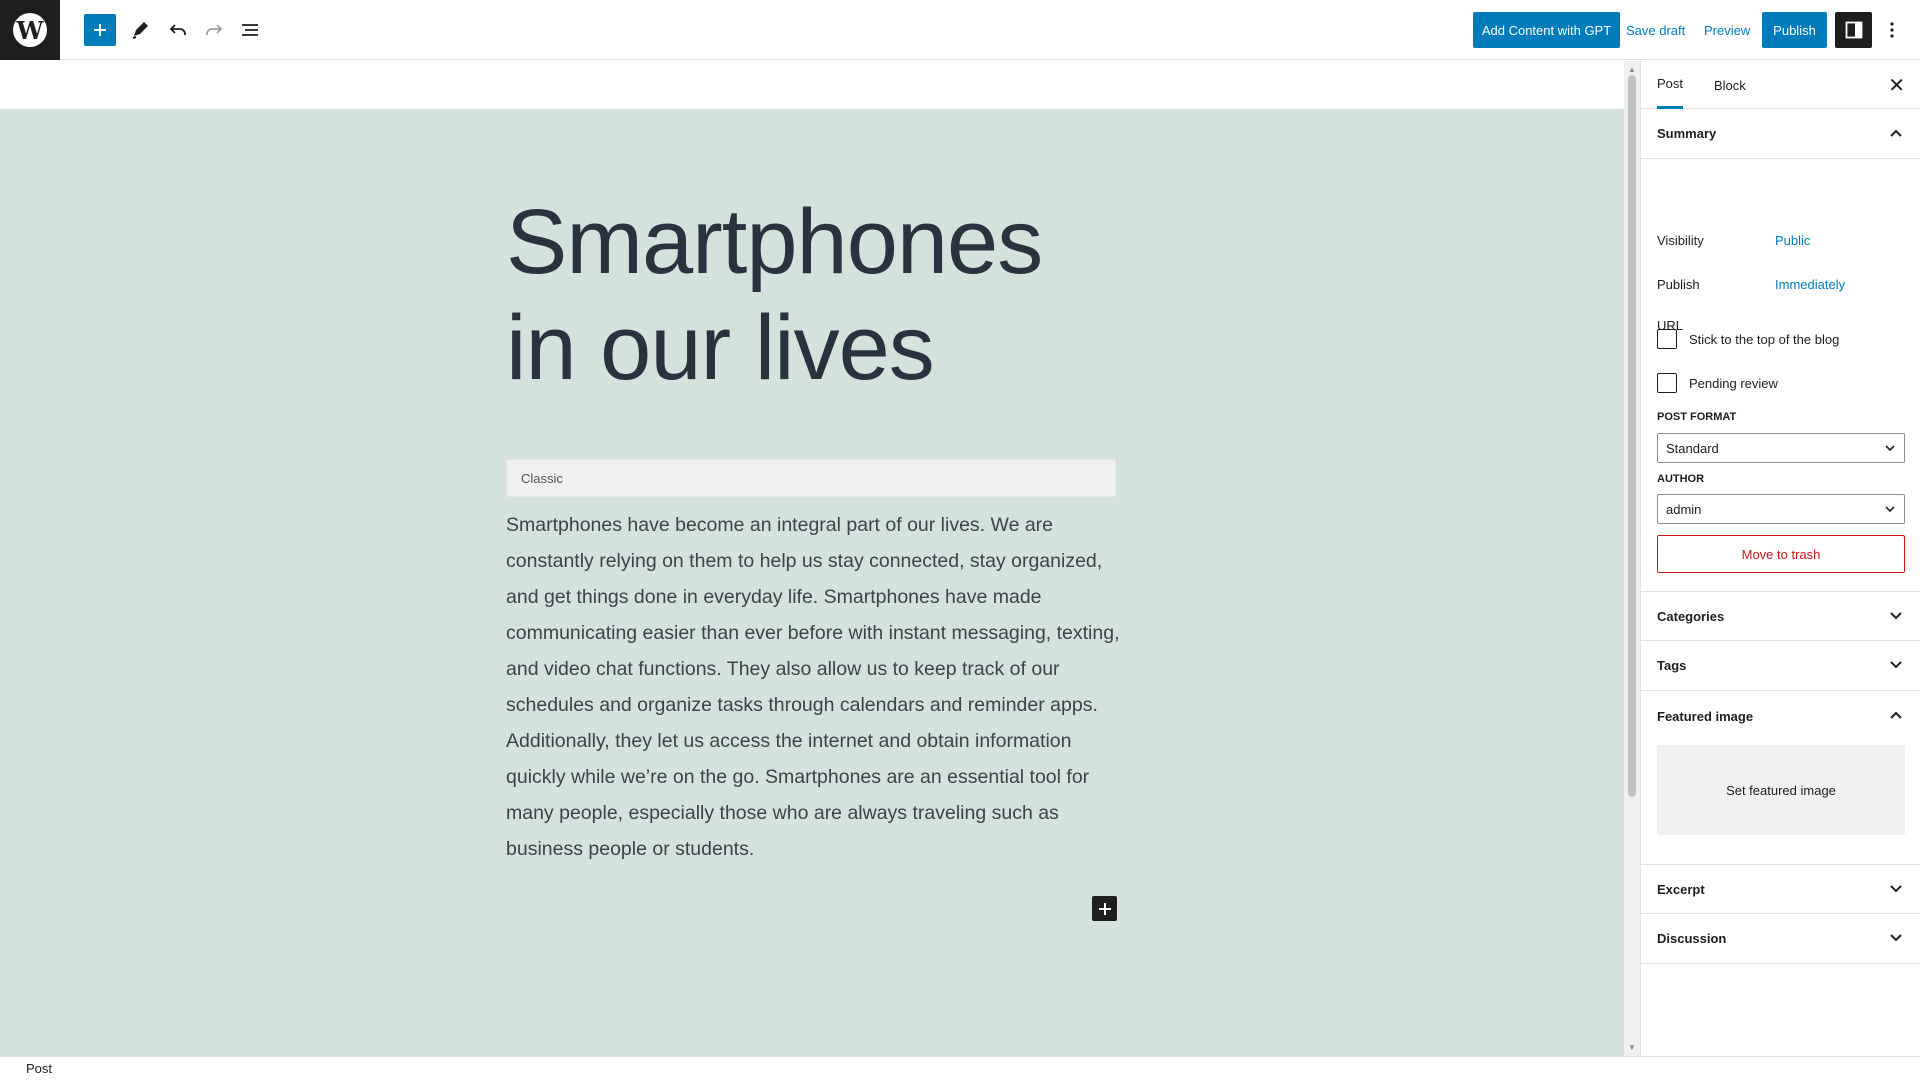 The width and height of the screenshot is (1920, 1080). What do you see at coordinates (1896, 715) in the screenshot?
I see `chevron-up-icon` at bounding box center [1896, 715].